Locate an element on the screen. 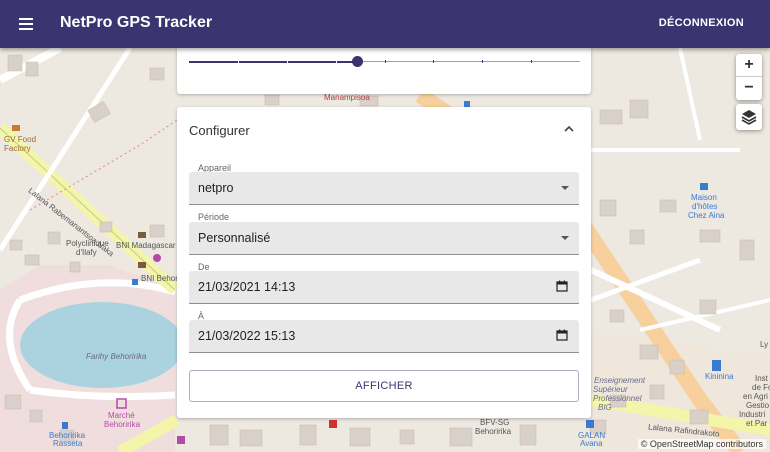  app-bar: NetPro GPS Tracker DÉCONNEXION is located at coordinates (385, 24).